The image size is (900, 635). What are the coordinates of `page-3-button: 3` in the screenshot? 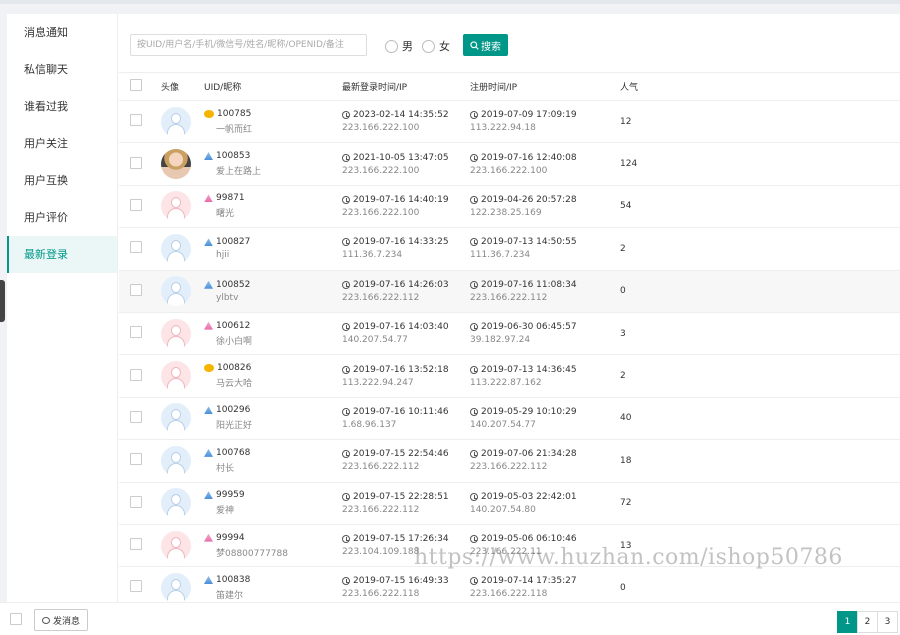 It's located at (887, 622).